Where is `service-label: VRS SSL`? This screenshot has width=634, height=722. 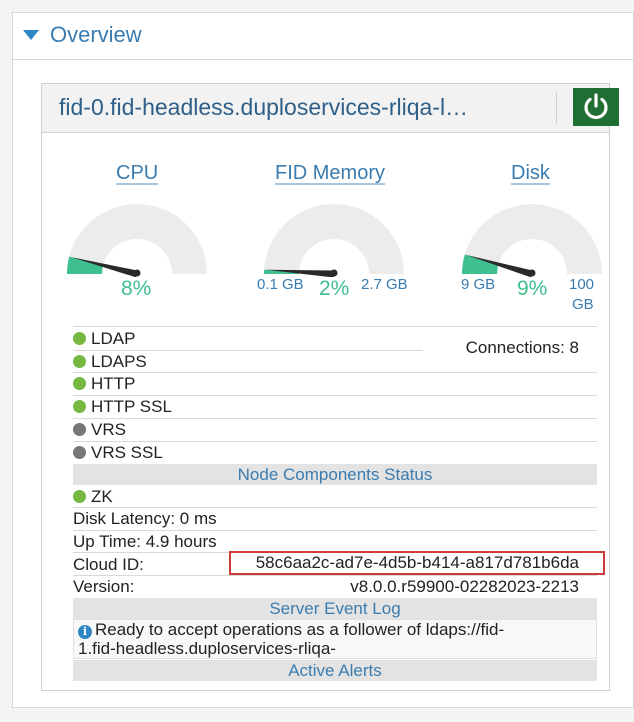
service-label: VRS SSL is located at coordinates (127, 452).